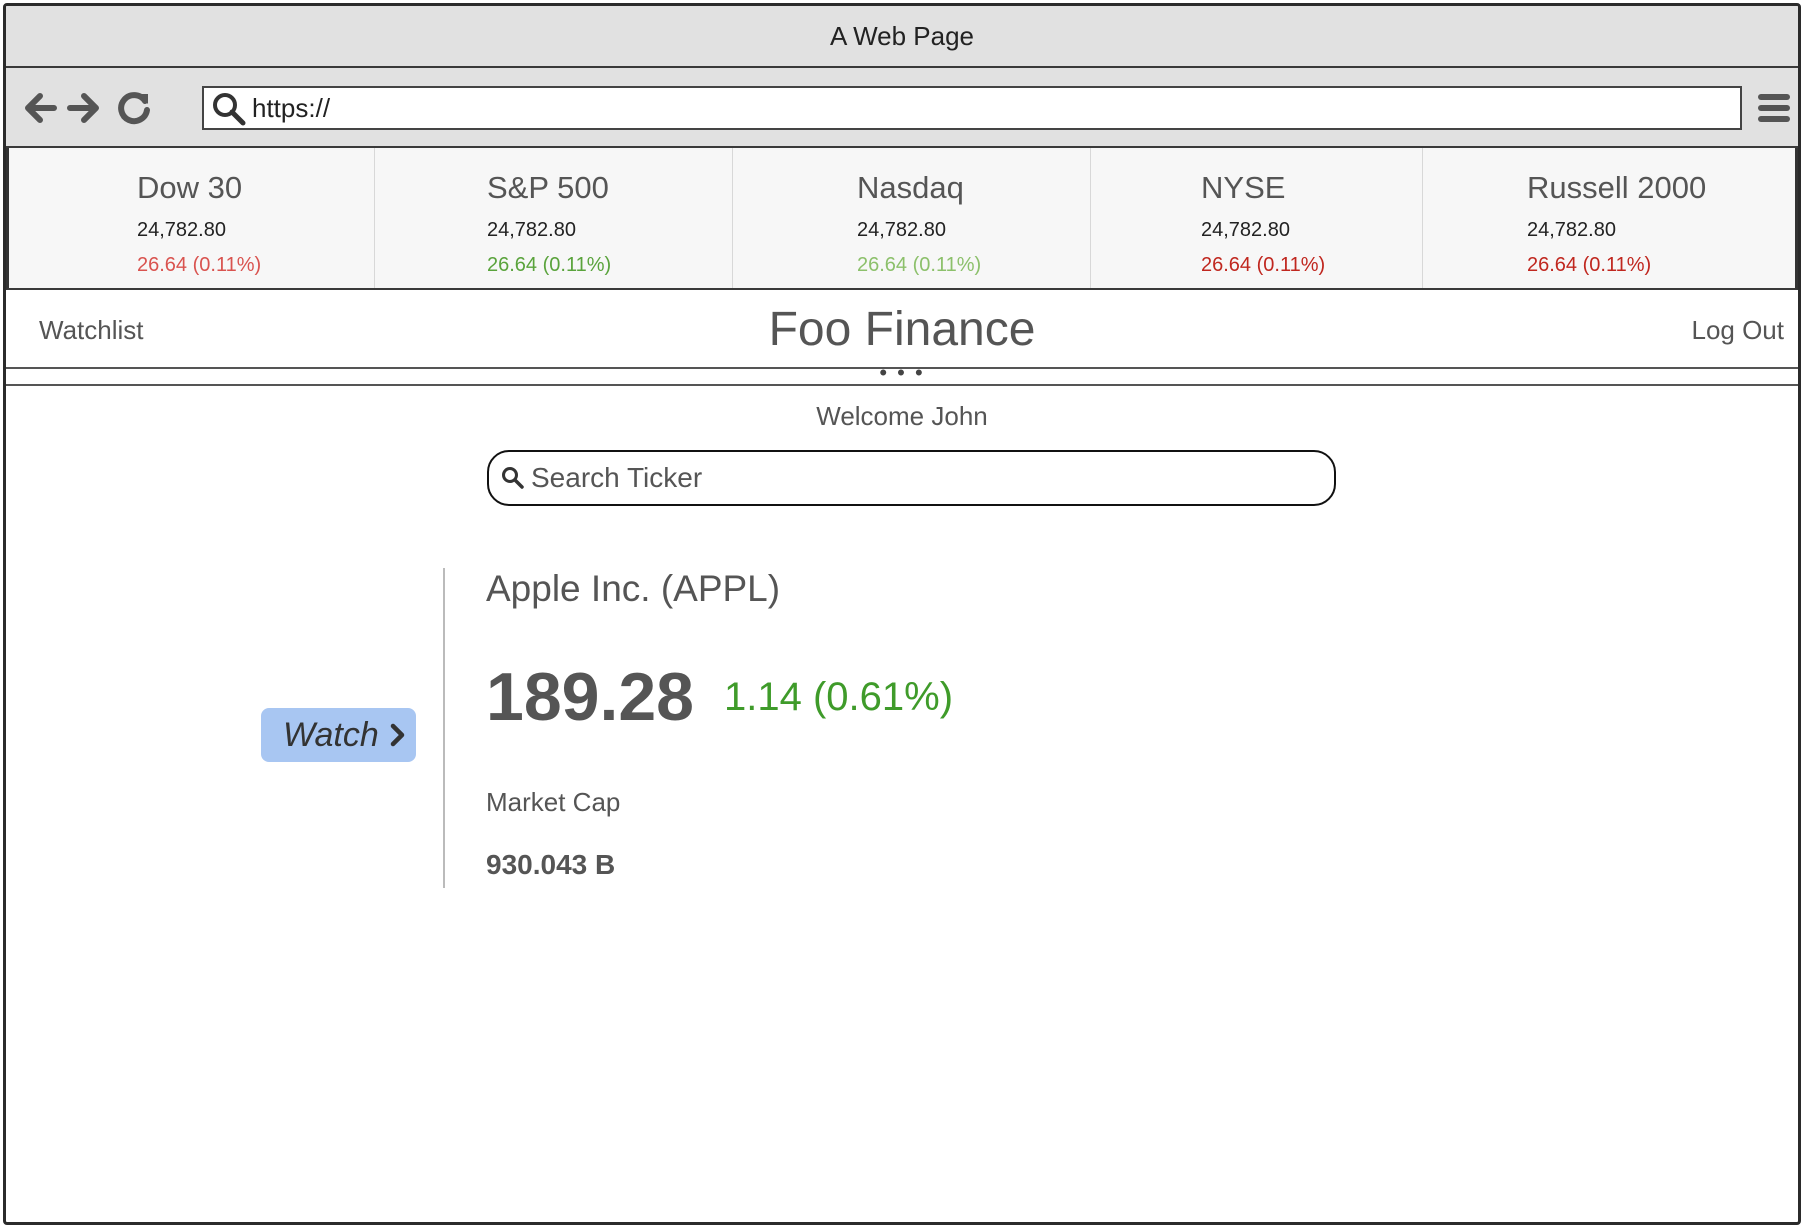 The width and height of the screenshot is (1808, 1230). I want to click on more-dots-icon: • • •, so click(902, 372).